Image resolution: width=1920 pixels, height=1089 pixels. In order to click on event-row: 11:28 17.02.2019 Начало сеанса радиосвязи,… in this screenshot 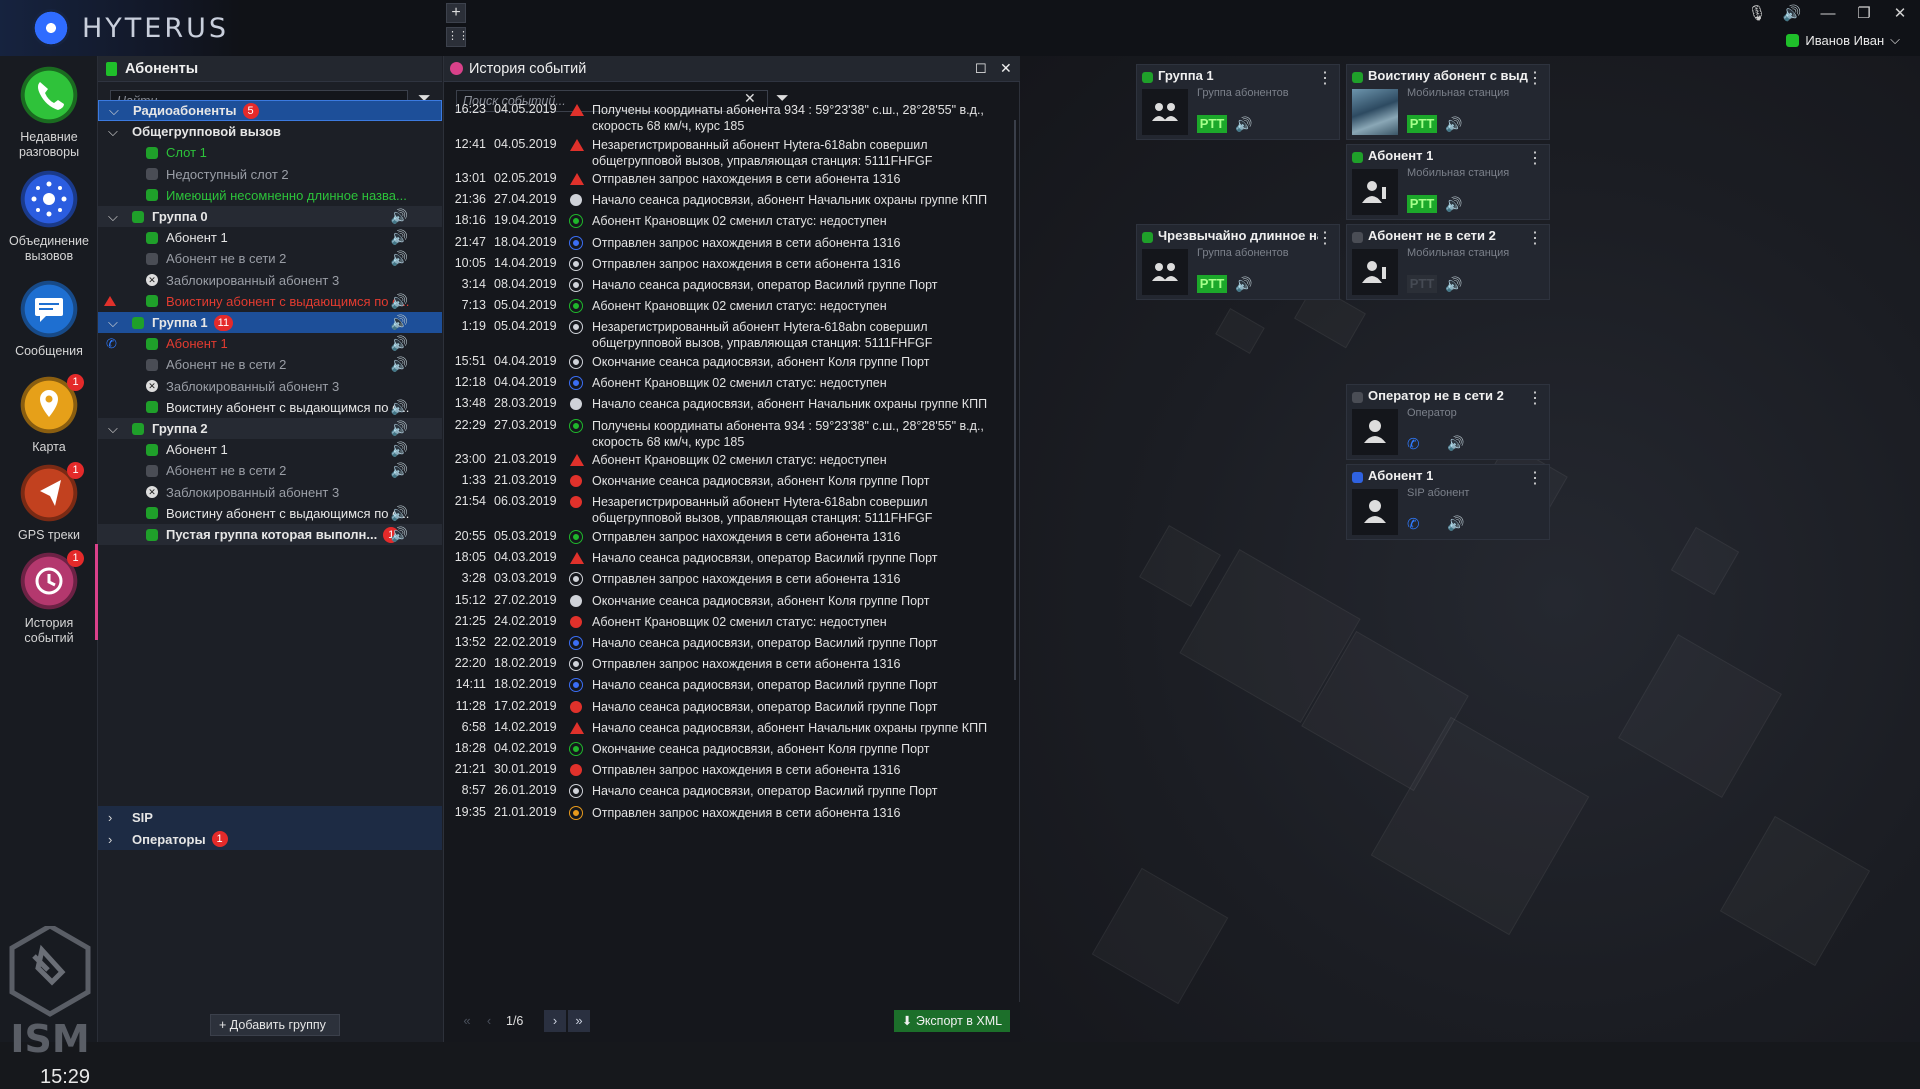, I will do `click(724, 709)`.